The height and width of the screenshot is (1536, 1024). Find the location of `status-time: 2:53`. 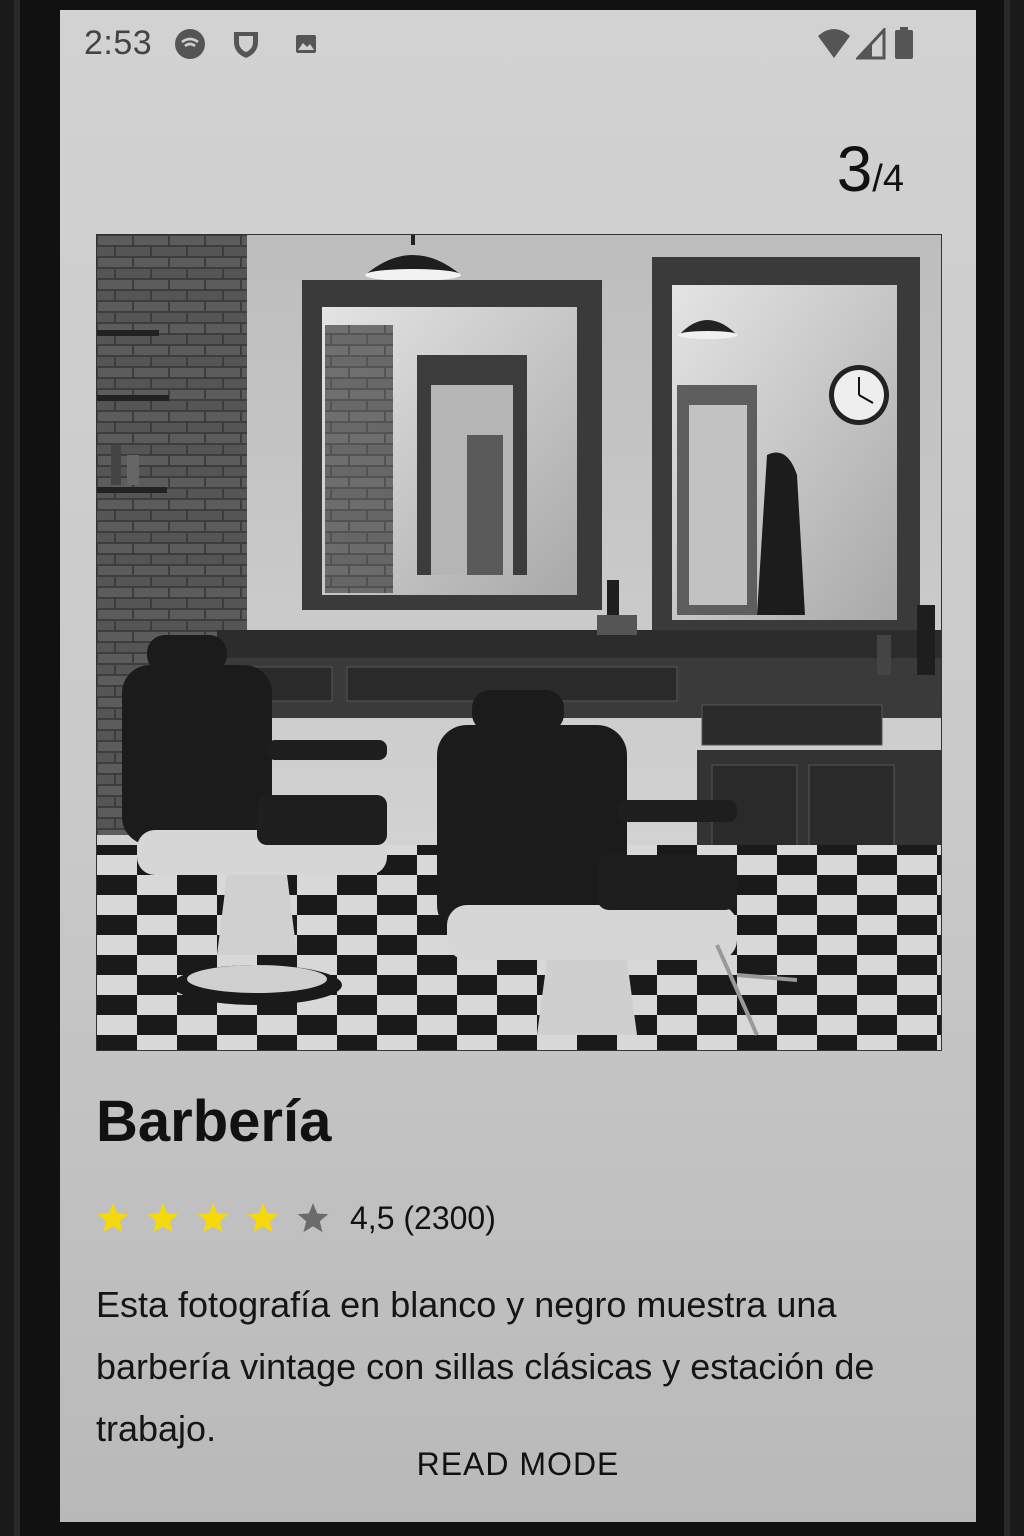

status-time: 2:53 is located at coordinates (118, 43).